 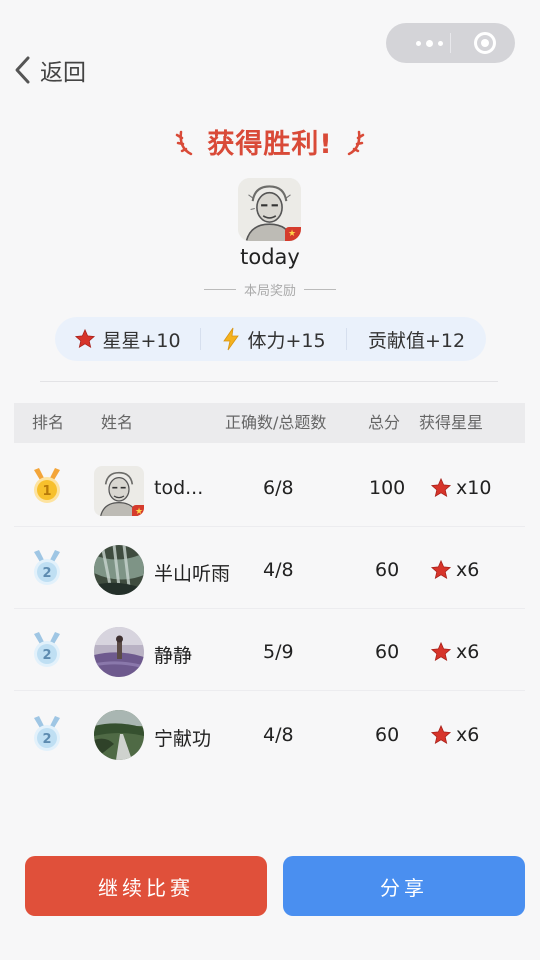 What do you see at coordinates (355, 142) in the screenshot?
I see `laurel-right-icon` at bounding box center [355, 142].